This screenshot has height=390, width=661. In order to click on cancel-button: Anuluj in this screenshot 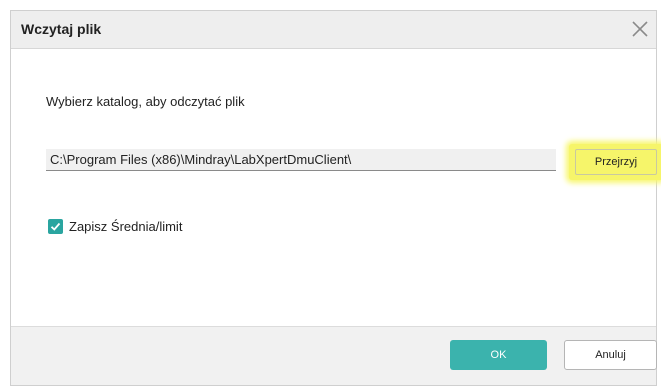, I will do `click(610, 355)`.